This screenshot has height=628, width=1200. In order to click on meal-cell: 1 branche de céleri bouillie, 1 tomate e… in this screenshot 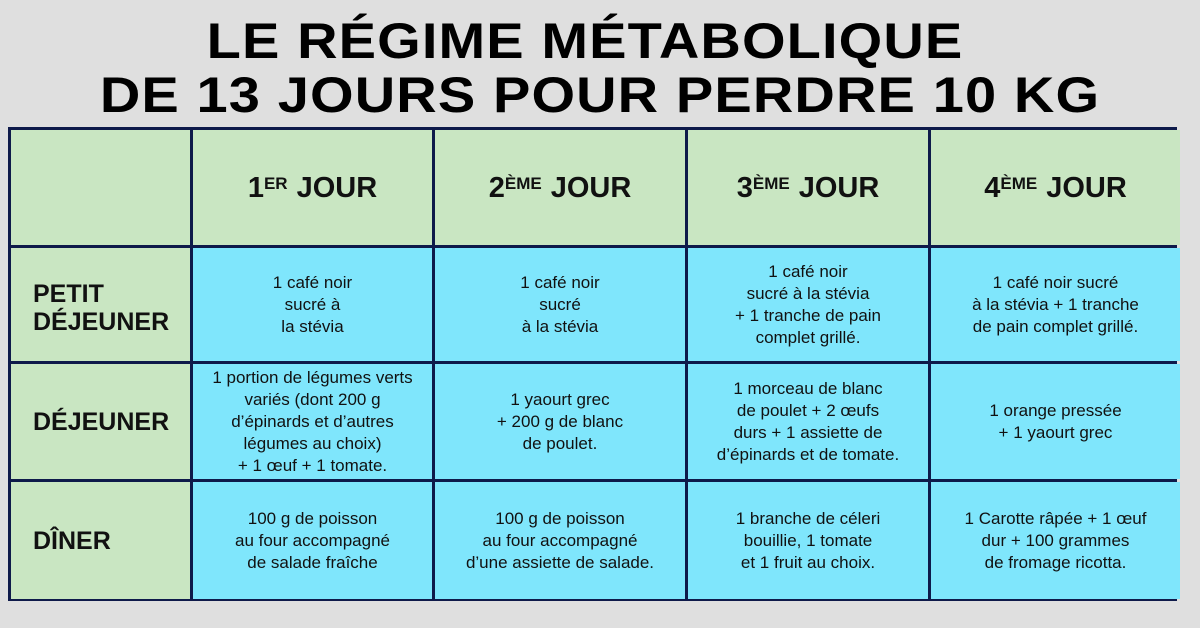, I will do `click(808, 540)`.